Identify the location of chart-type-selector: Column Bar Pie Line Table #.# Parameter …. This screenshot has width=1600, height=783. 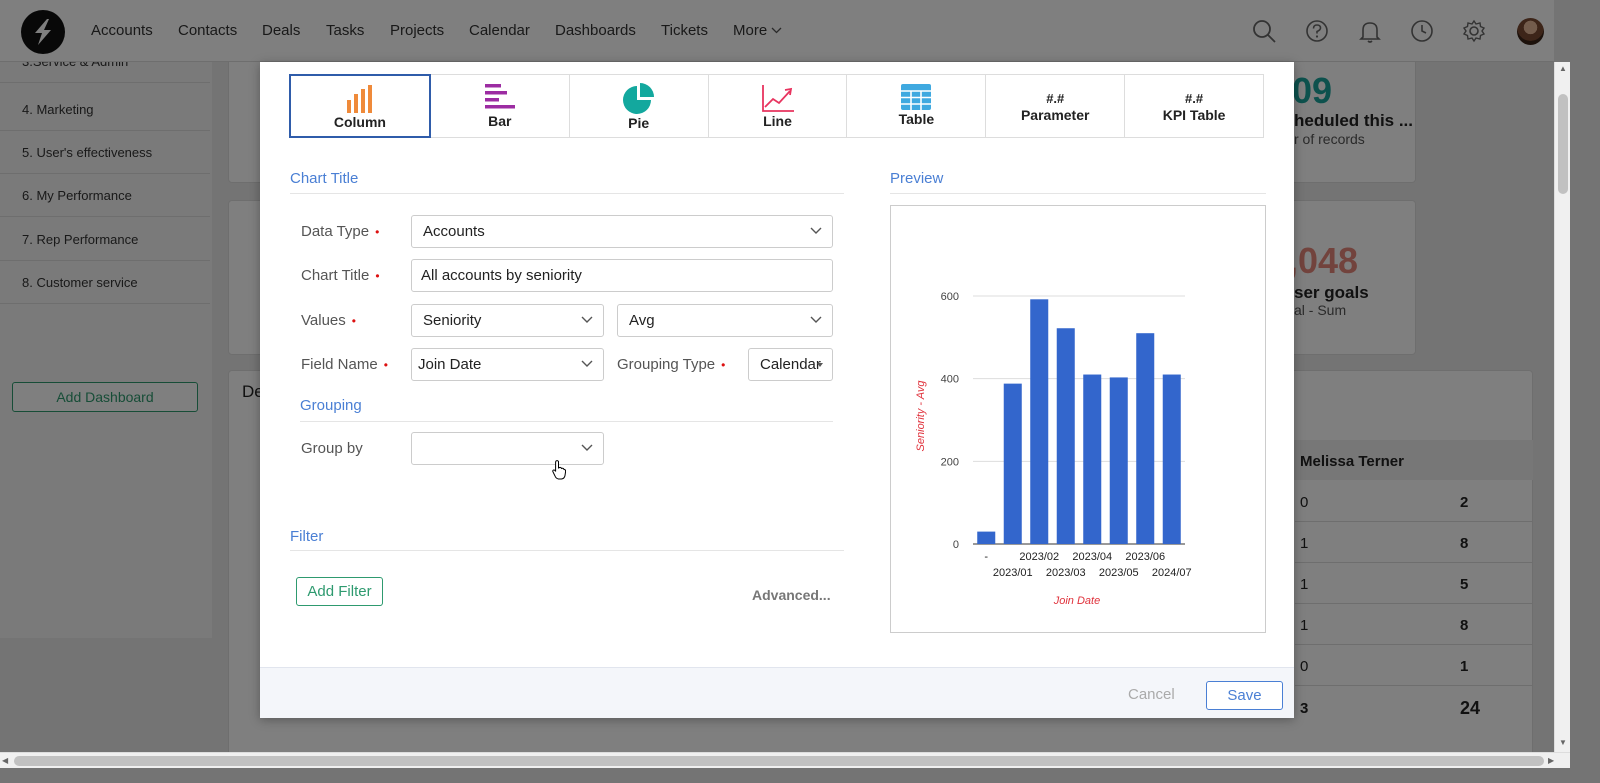
(777, 106).